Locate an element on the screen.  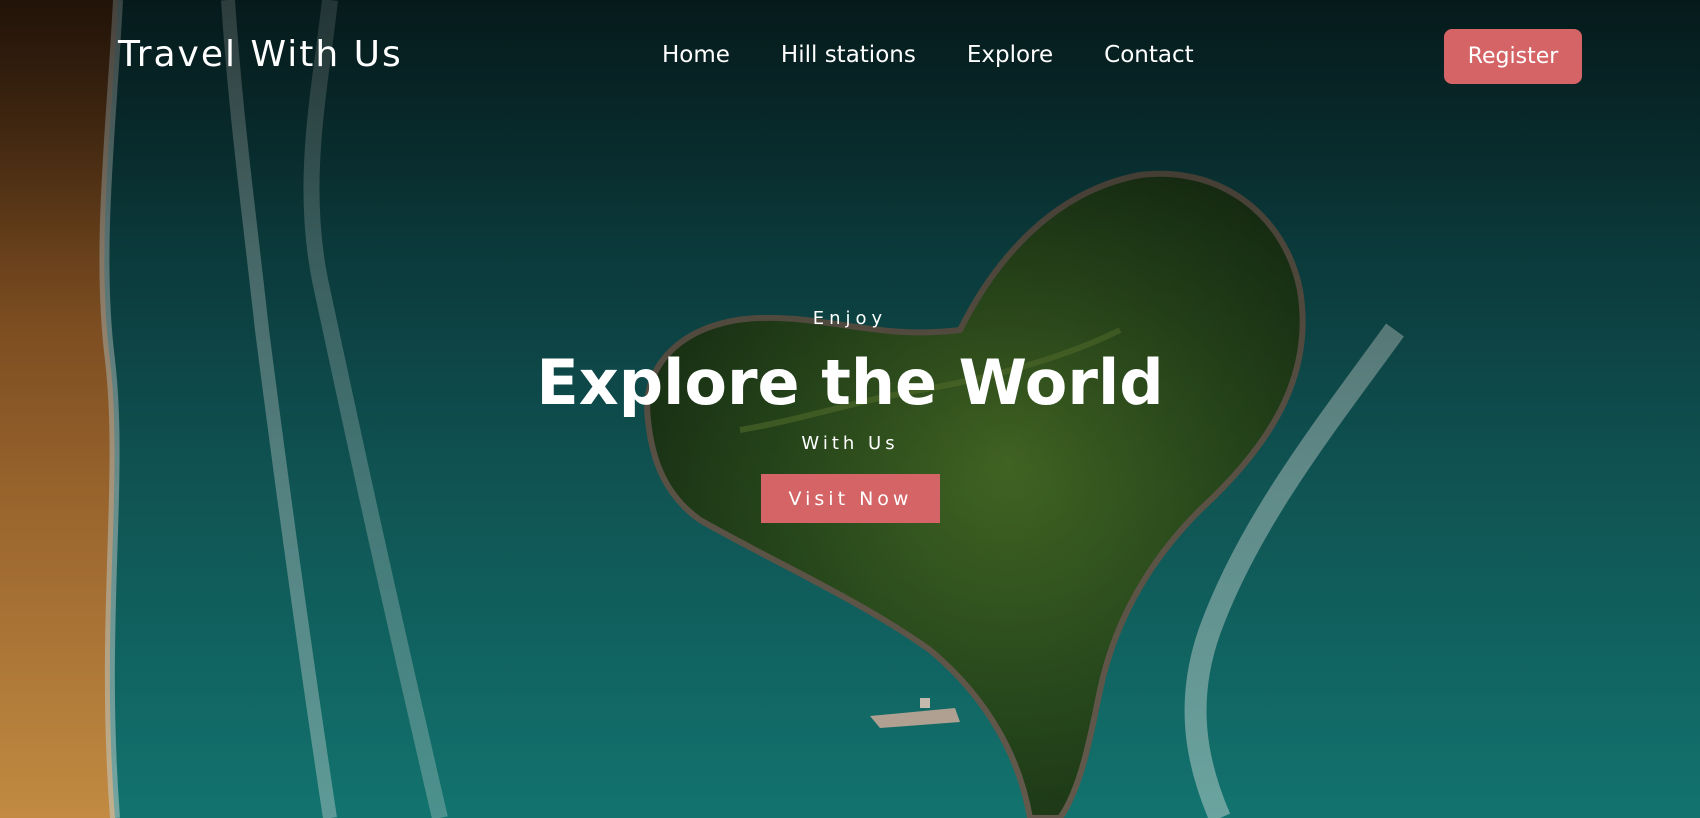
nav-link-contact: Contact is located at coordinates (1148, 55).